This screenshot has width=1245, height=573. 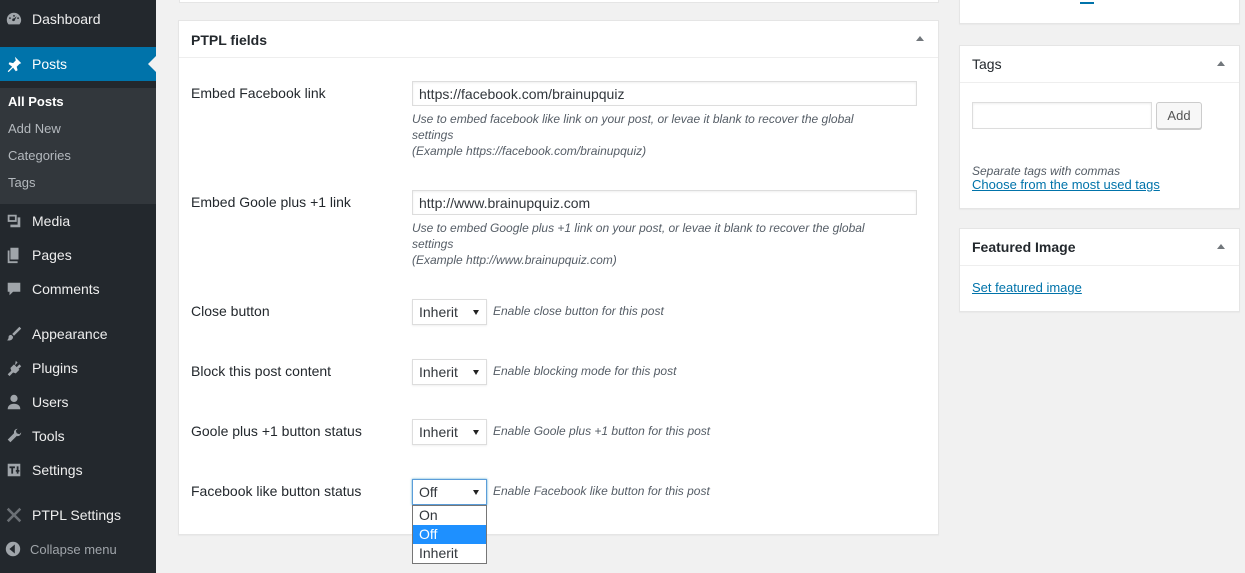 I want to click on menu-plugins: Plugins, so click(x=78, y=368).